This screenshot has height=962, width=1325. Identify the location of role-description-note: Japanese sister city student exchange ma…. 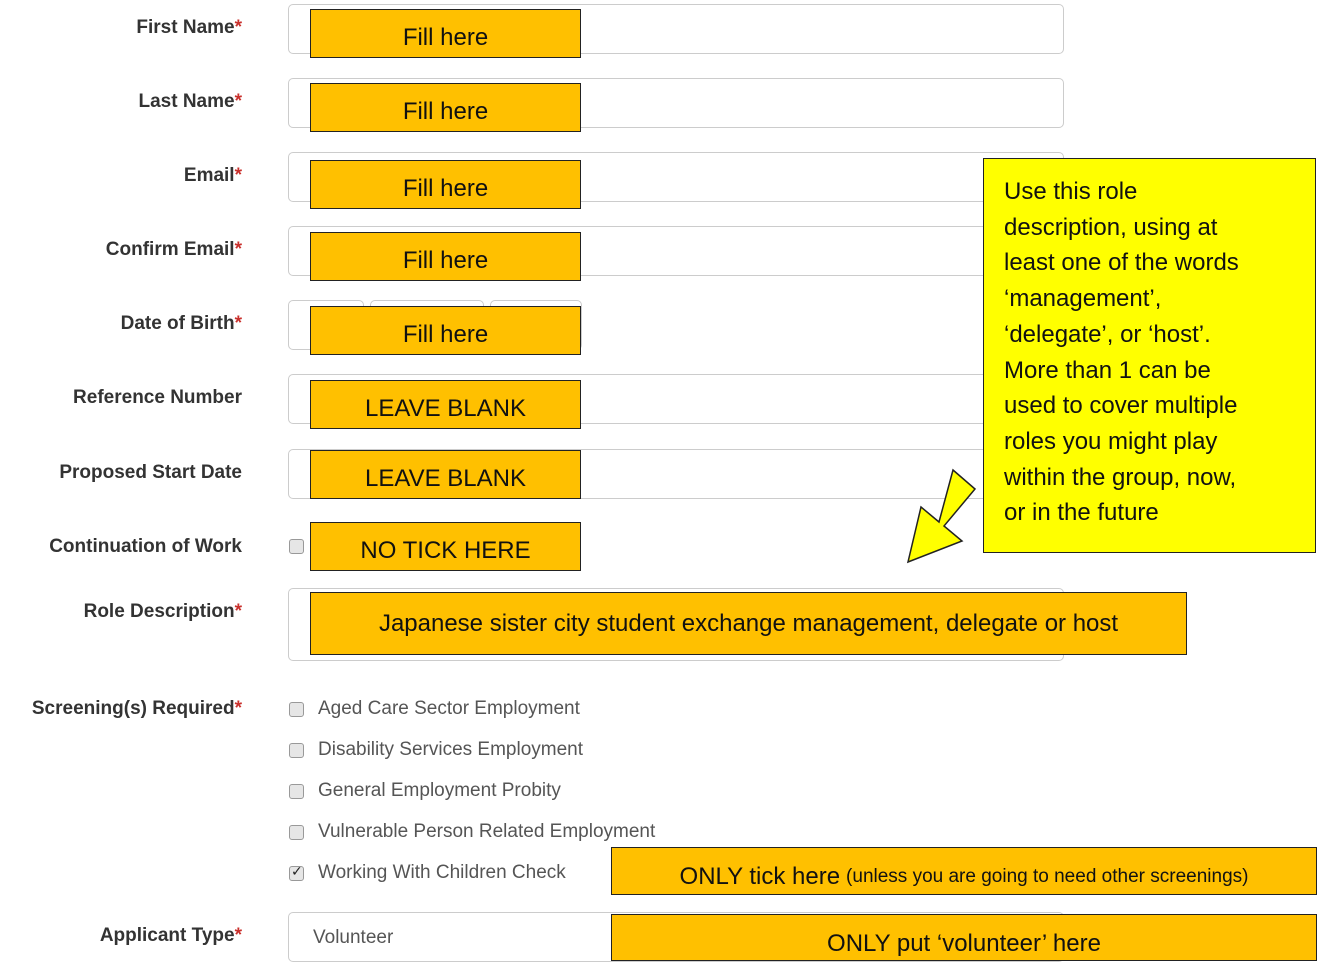
(748, 623).